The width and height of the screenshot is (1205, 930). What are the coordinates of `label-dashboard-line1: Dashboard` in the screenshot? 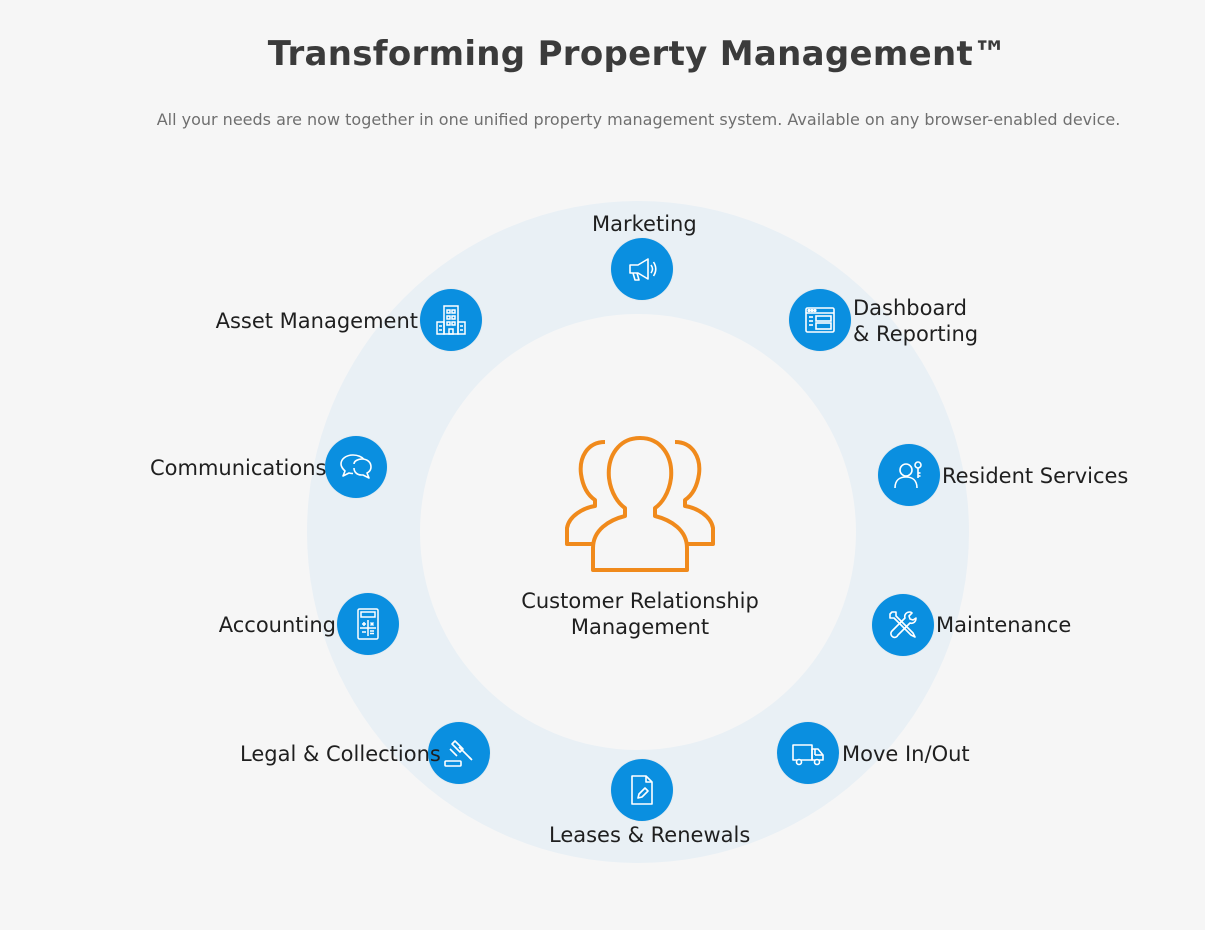 It's located at (910, 308).